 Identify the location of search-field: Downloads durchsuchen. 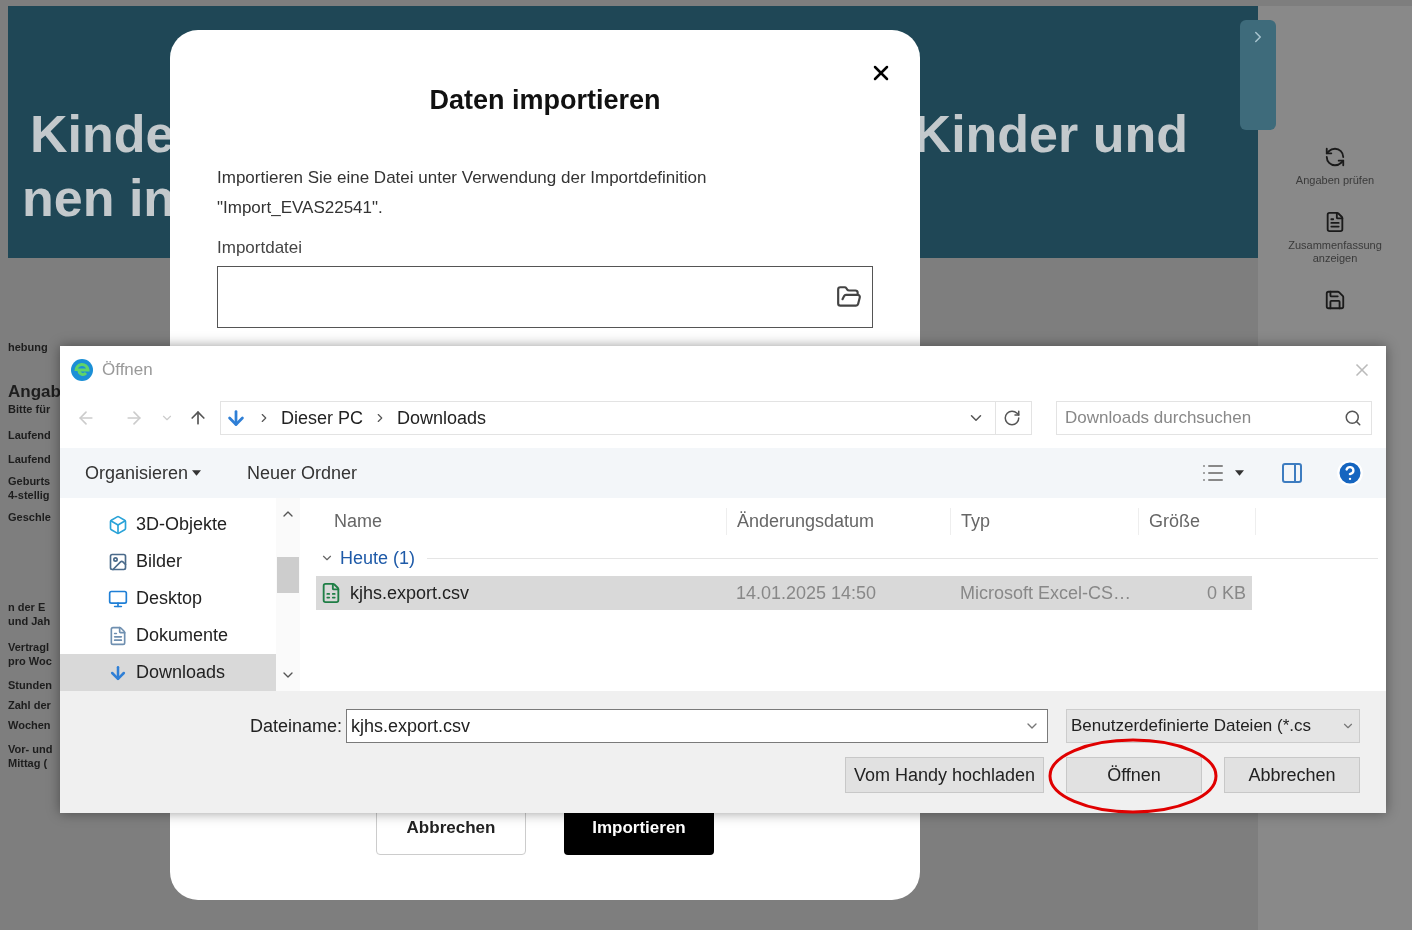
(1214, 418).